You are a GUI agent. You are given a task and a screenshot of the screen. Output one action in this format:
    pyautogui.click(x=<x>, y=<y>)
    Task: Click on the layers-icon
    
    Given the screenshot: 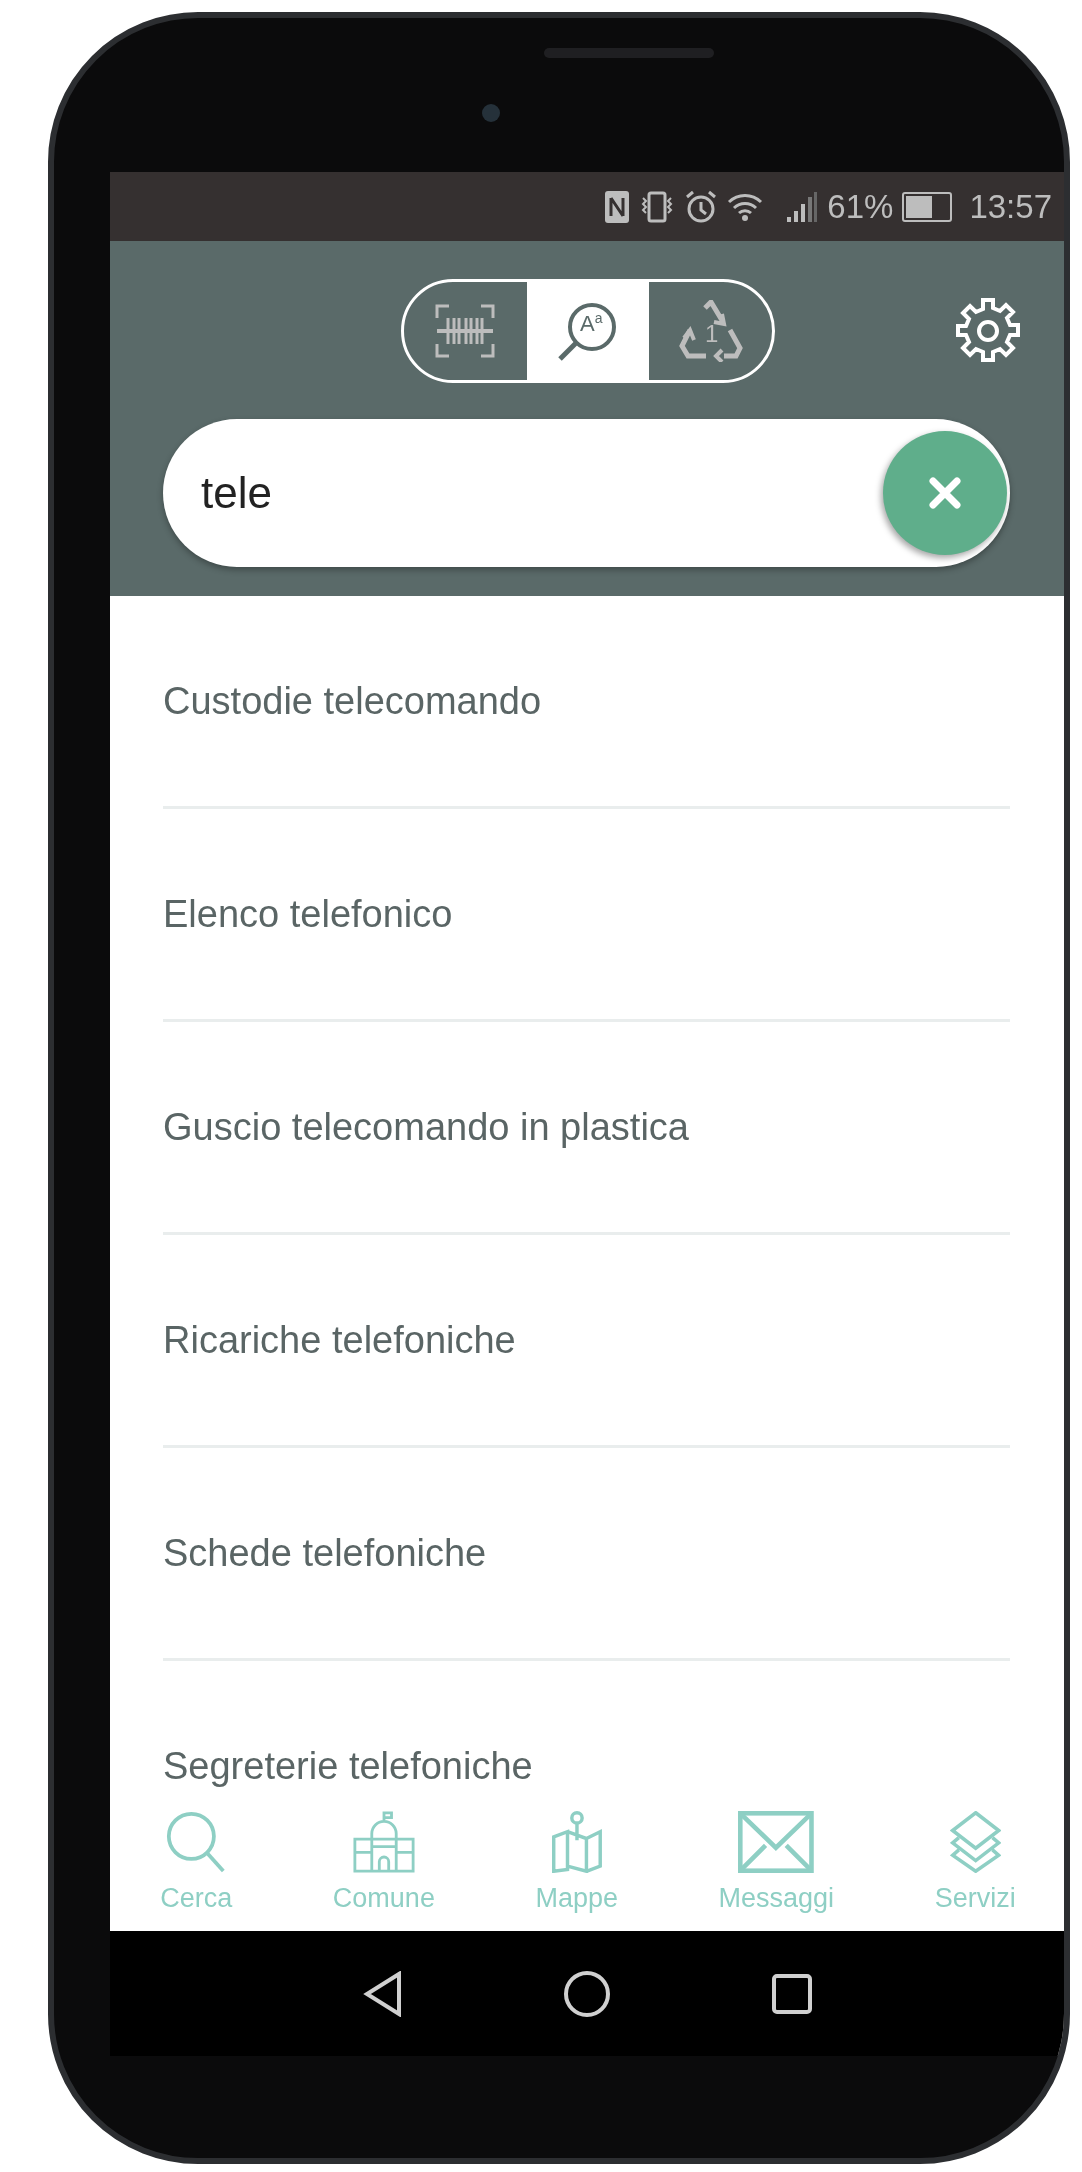 What is the action you would take?
    pyautogui.click(x=975, y=1841)
    